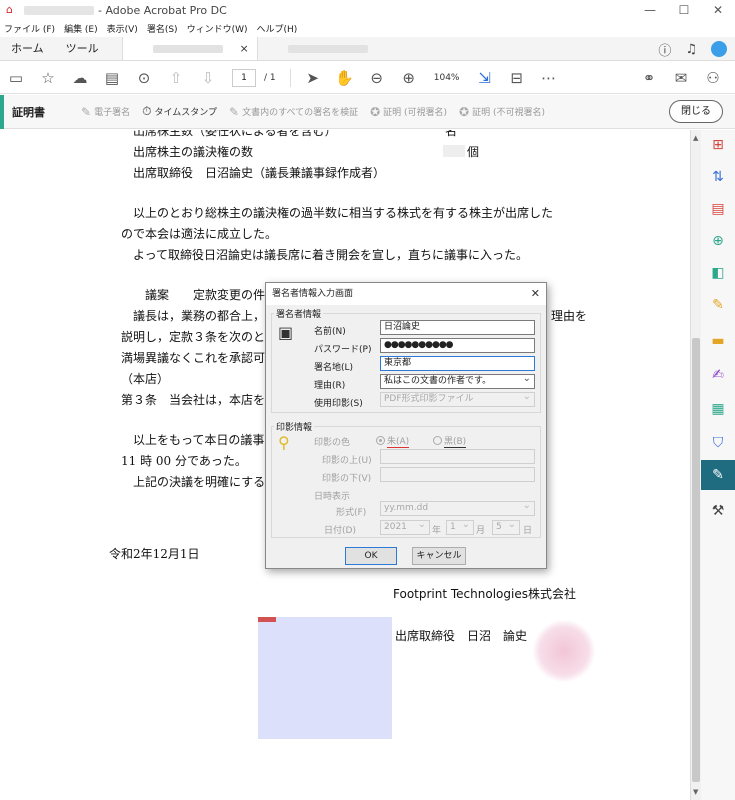 The height and width of the screenshot is (800, 735). I want to click on timestamp-button: ⏱ タイムスタンプ, so click(179, 111).